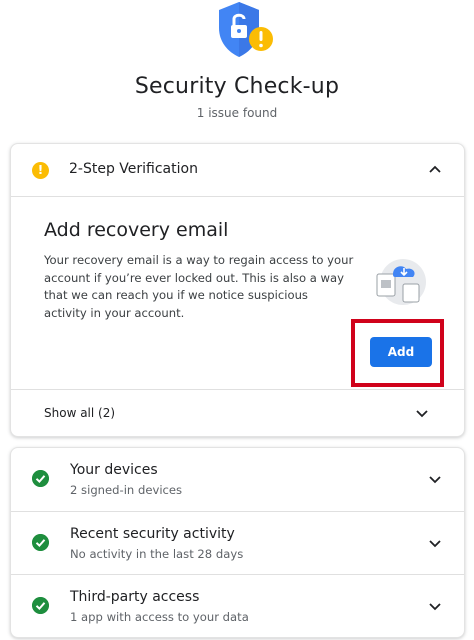 This screenshot has height=640, width=474. I want to click on chevron-up-icon, so click(435, 170).